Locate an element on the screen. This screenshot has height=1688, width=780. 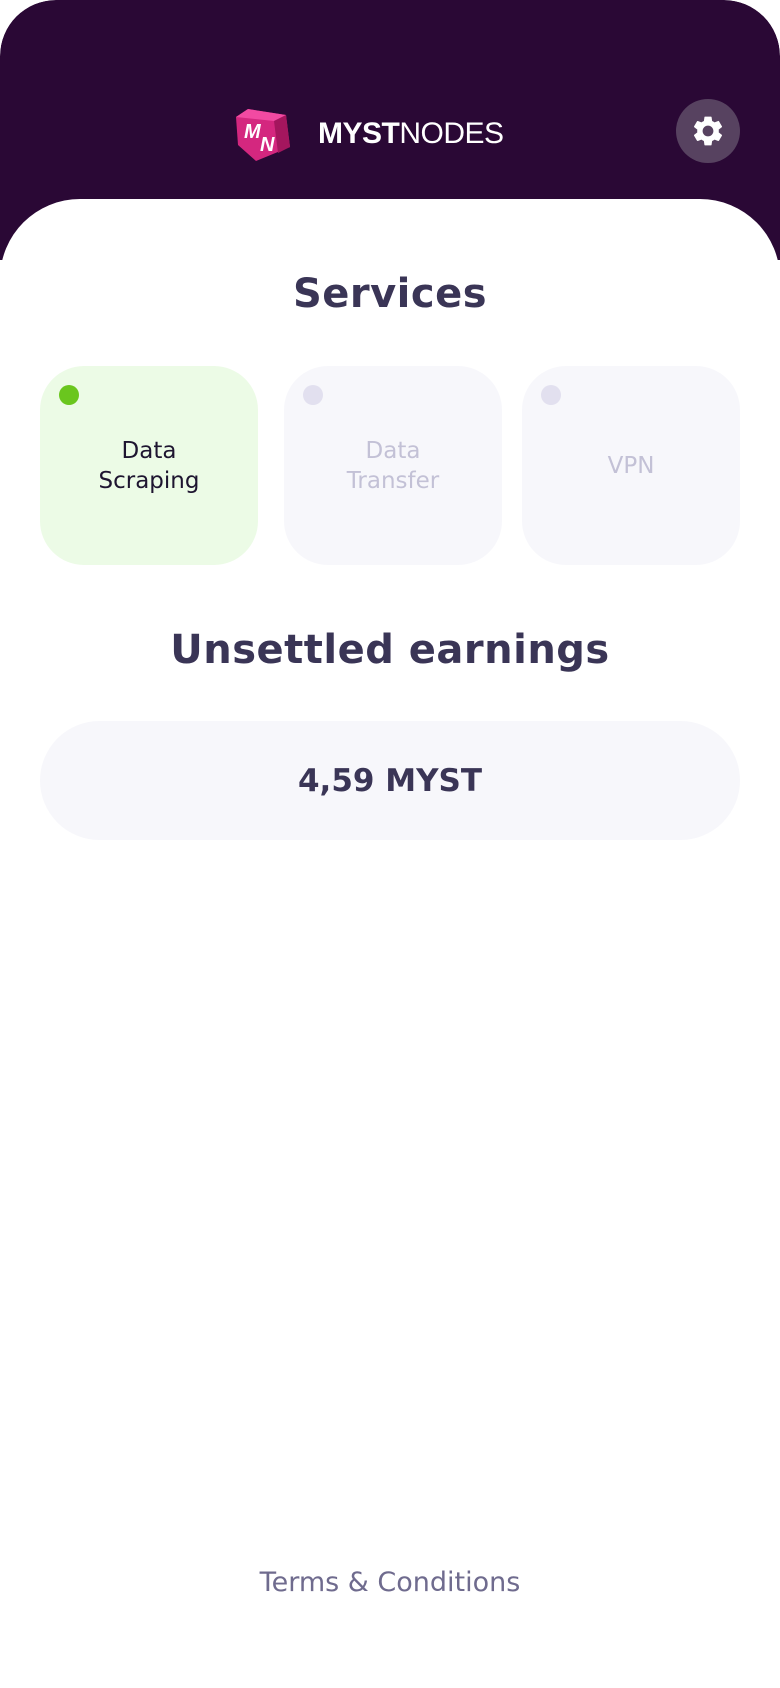
mystnodes-logo: M N is located at coordinates (263, 135).